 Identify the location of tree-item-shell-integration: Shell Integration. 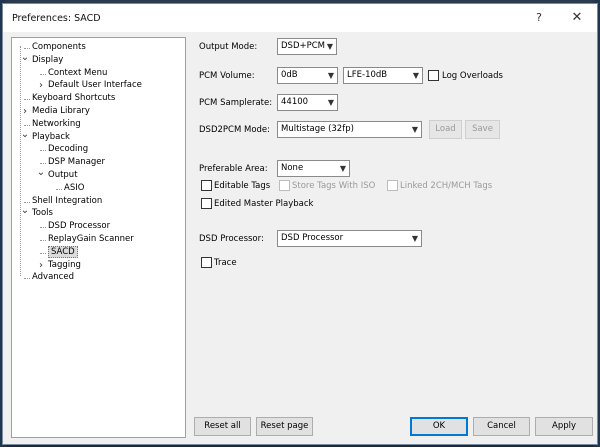
(63, 201).